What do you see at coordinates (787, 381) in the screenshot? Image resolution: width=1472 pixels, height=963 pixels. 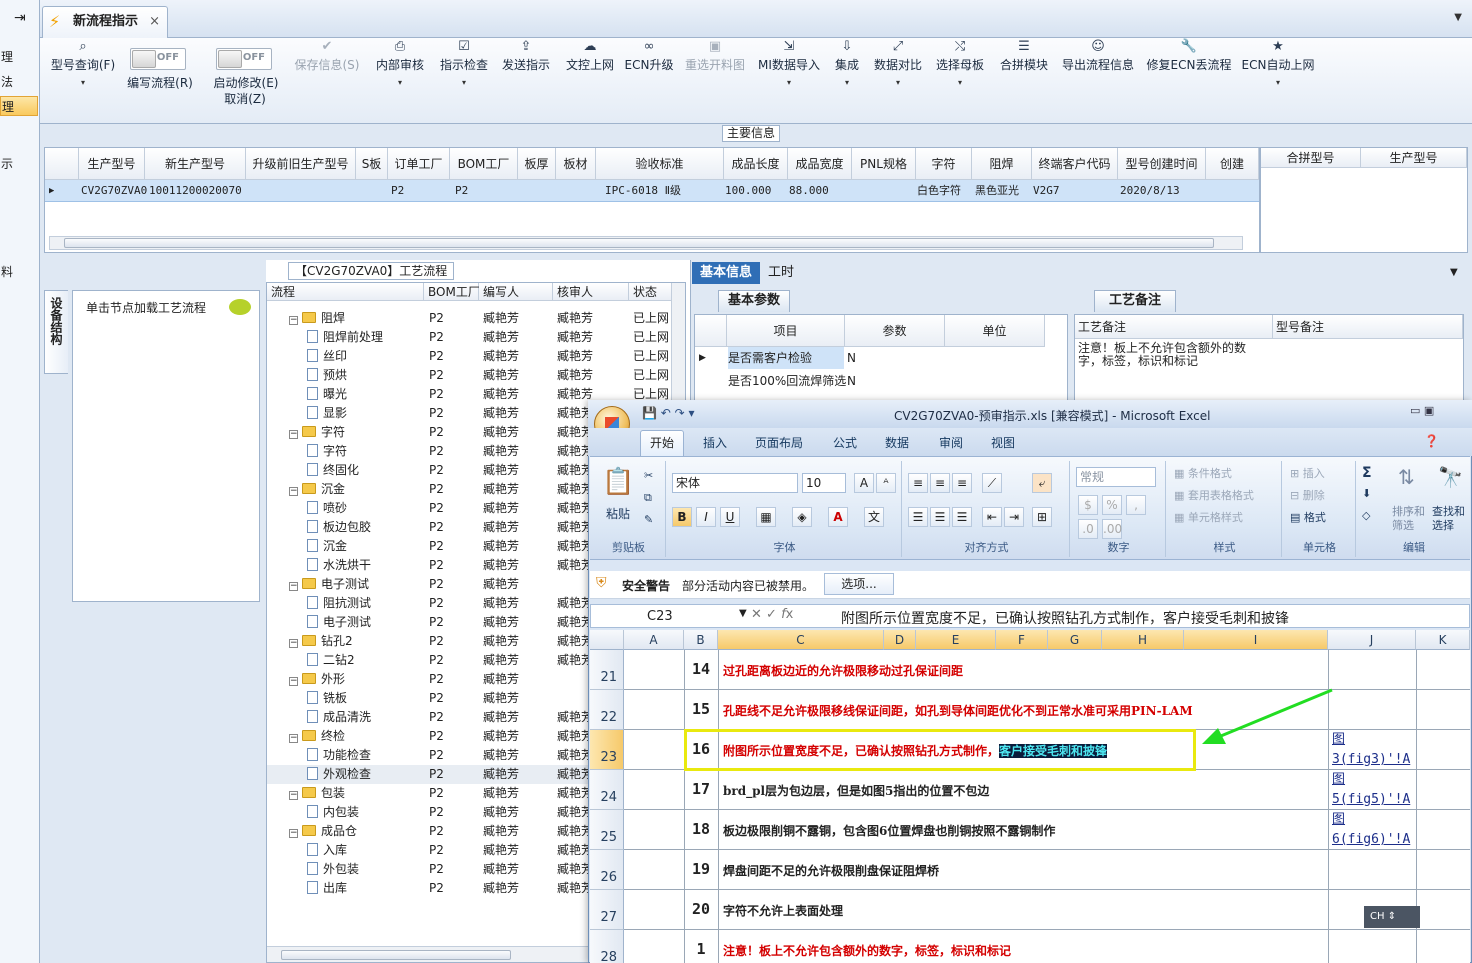 I see `param-item: 是否100%回流焊筛选` at bounding box center [787, 381].